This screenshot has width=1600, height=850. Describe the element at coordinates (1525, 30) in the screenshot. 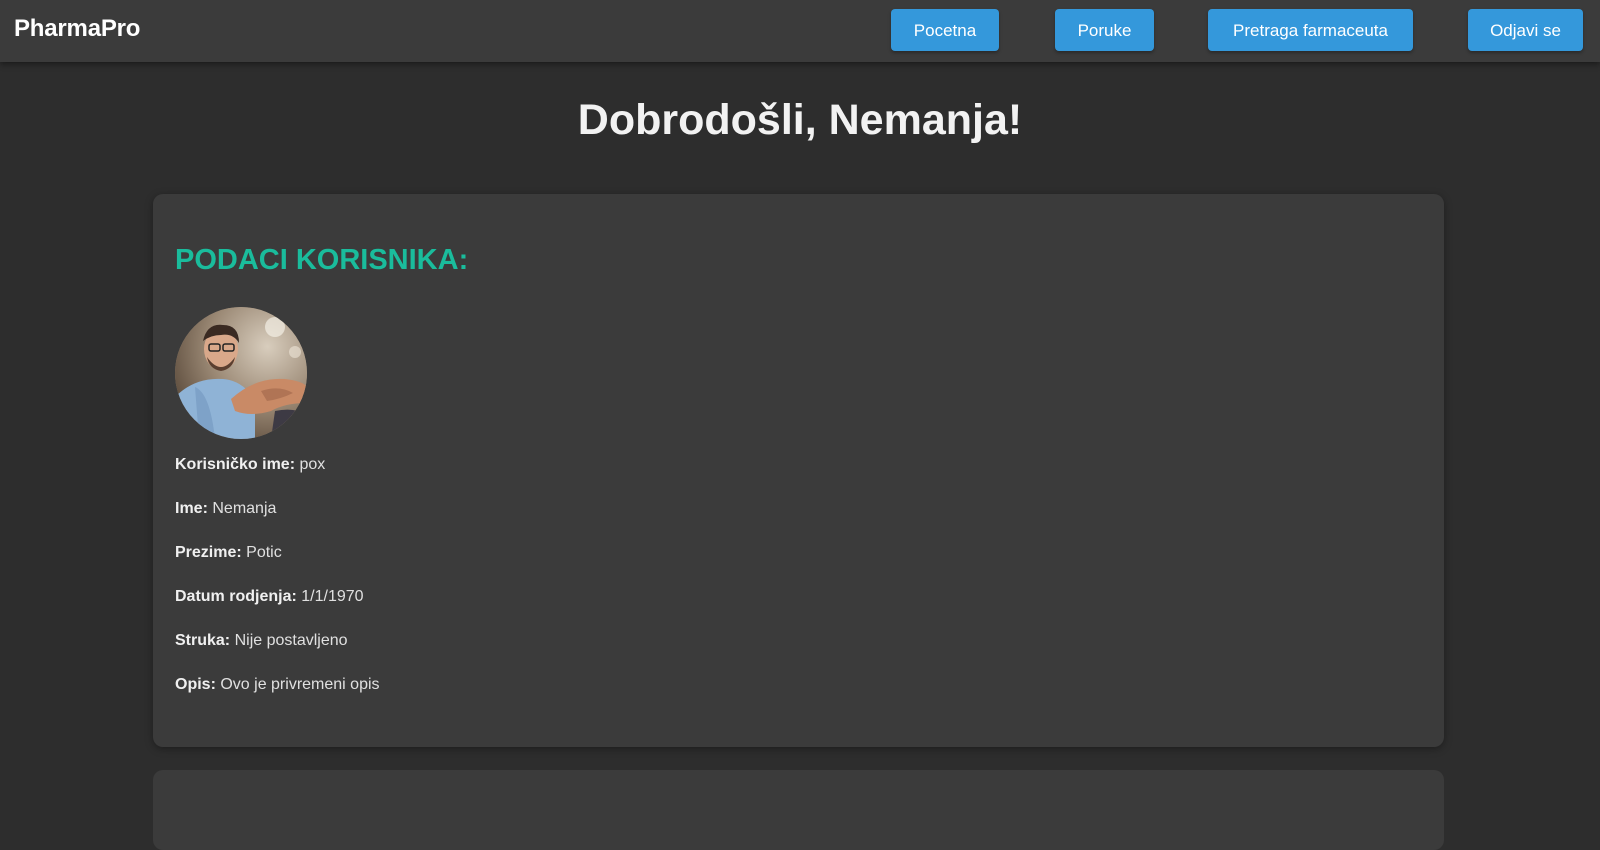

I see `logout-button: Odjavi se` at that location.